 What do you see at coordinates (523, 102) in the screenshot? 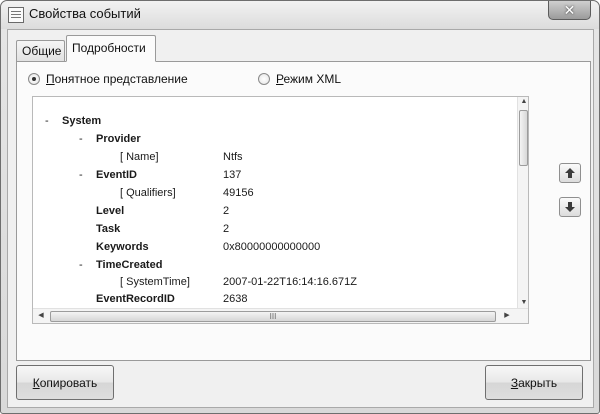
I see `scroll-up-icon: ▲` at bounding box center [523, 102].